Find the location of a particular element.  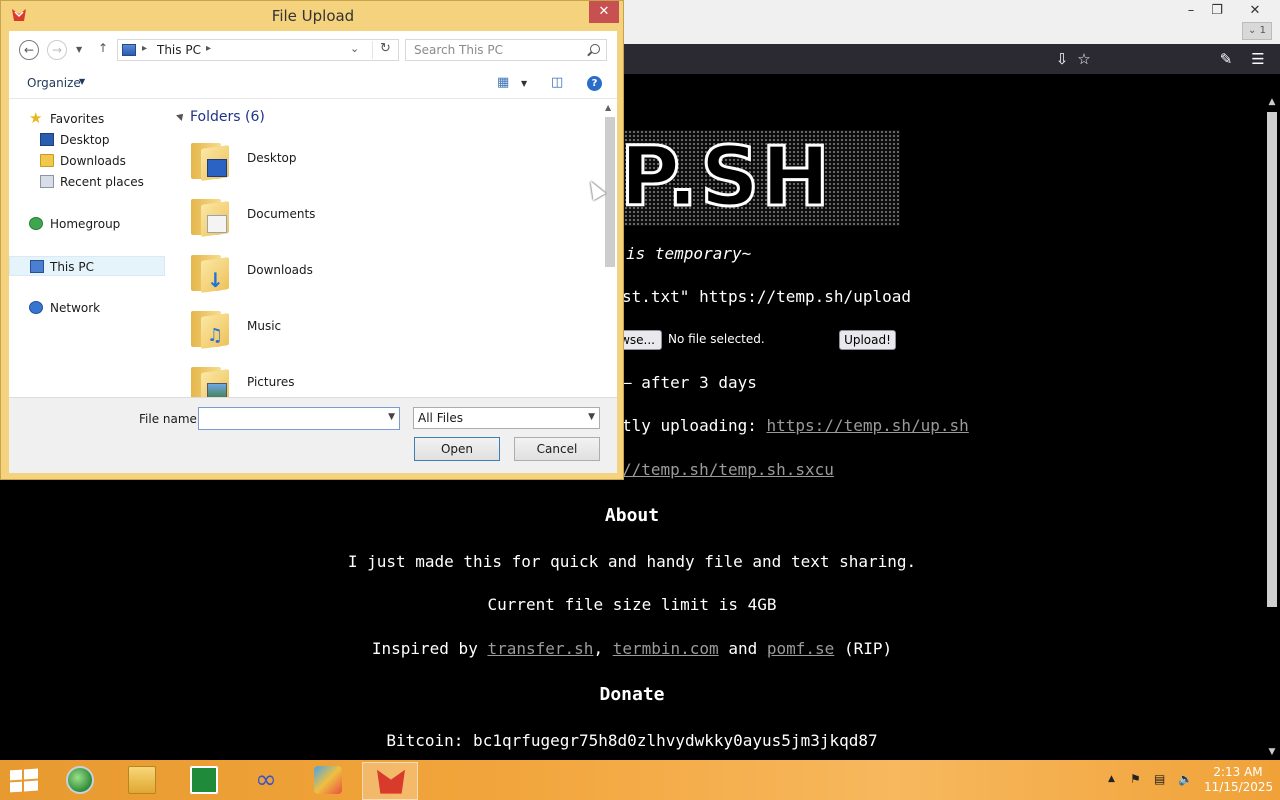

paint-icon is located at coordinates (328, 780).